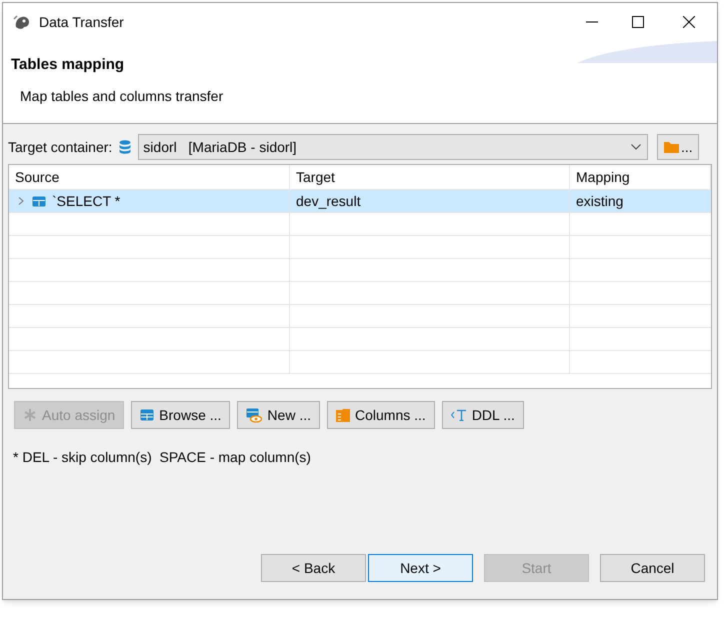 The width and height of the screenshot is (724, 617). I want to click on close-icon, so click(689, 22).